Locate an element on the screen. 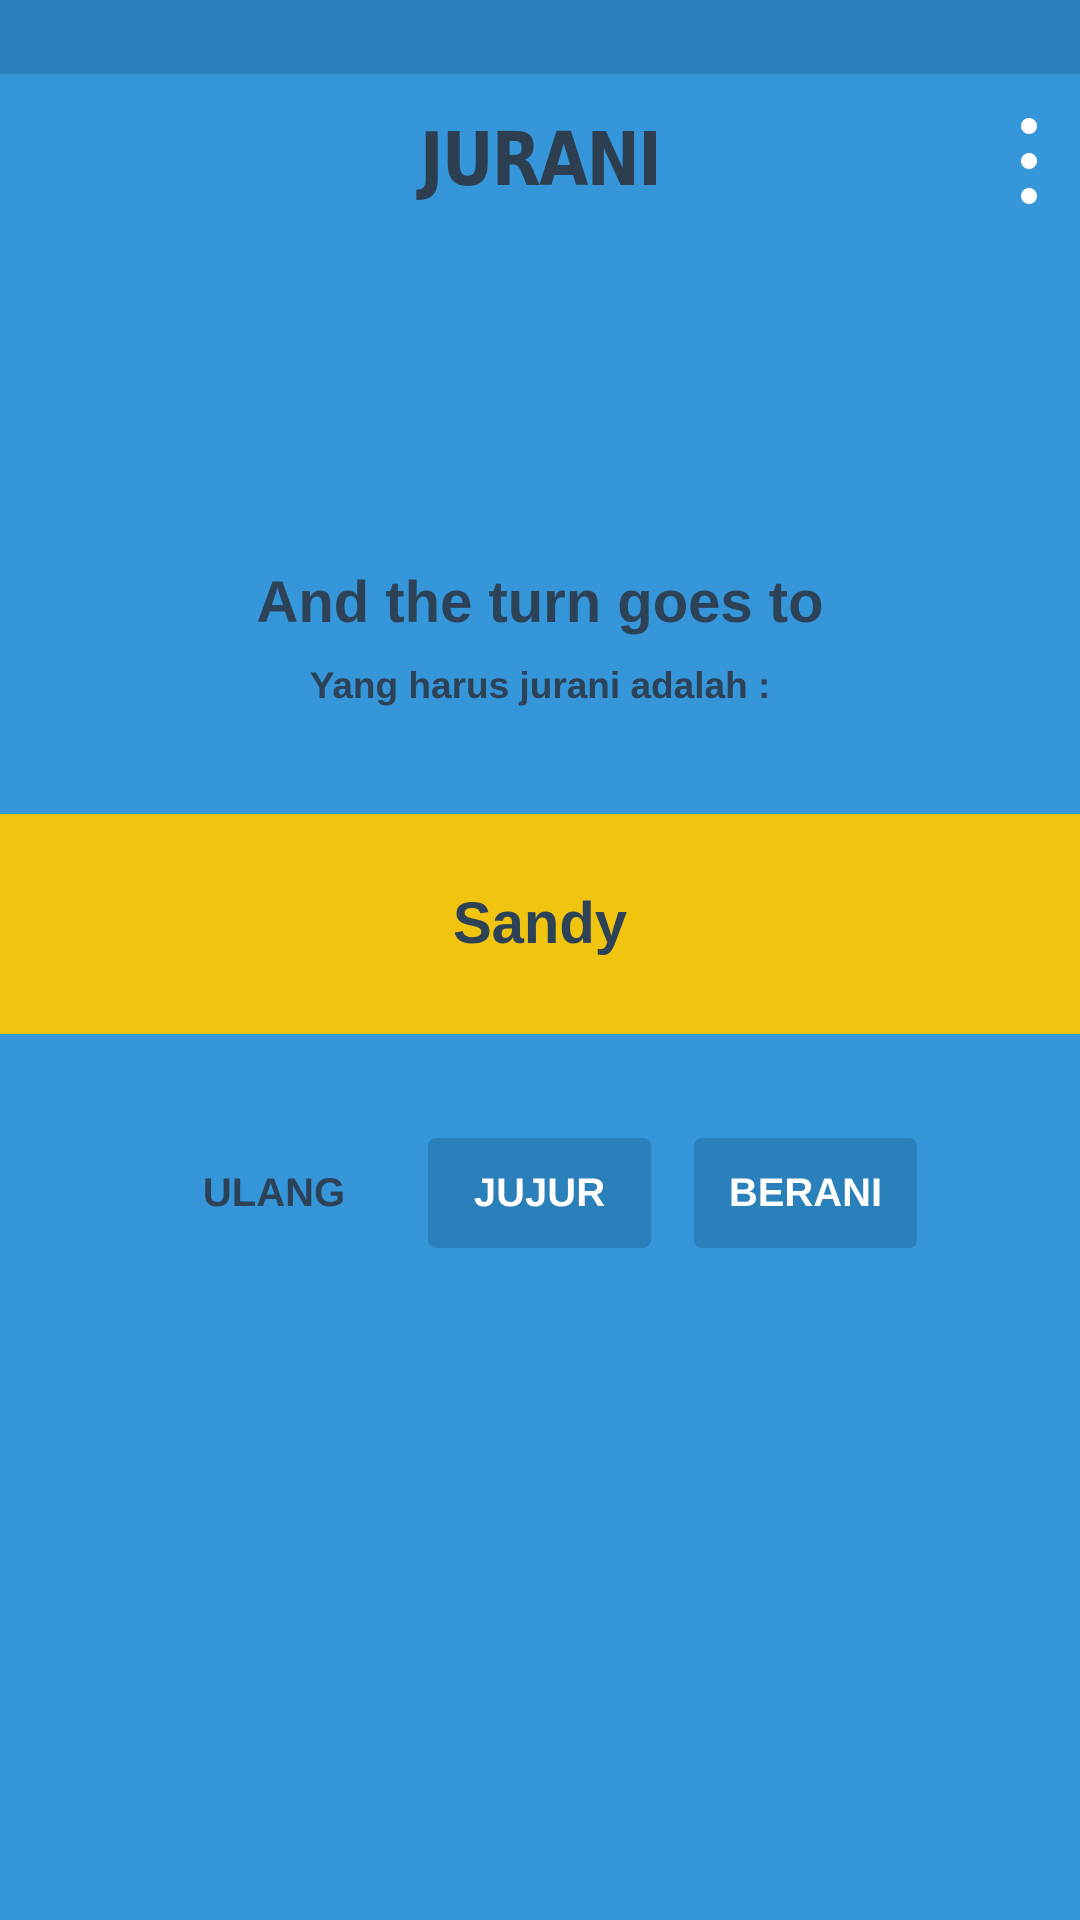 The height and width of the screenshot is (1920, 1080). status-bar is located at coordinates (540, 37).